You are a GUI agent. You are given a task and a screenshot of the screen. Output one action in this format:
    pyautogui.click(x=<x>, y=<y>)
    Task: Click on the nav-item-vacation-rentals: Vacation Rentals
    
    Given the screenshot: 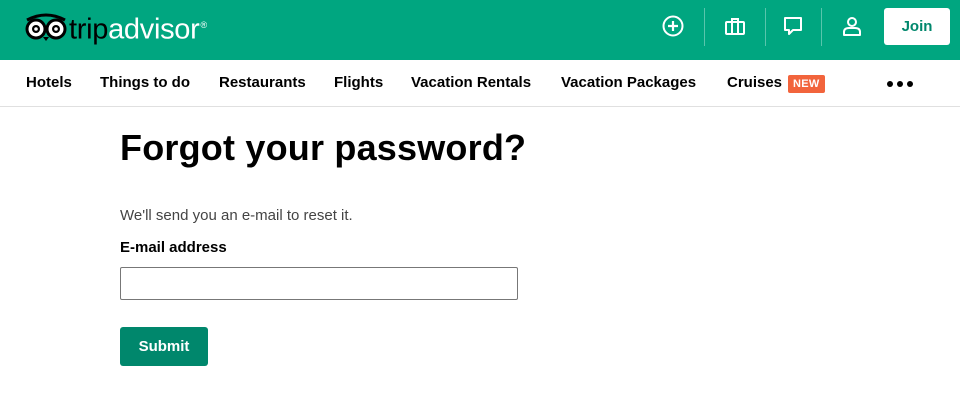 What is the action you would take?
    pyautogui.click(x=471, y=82)
    